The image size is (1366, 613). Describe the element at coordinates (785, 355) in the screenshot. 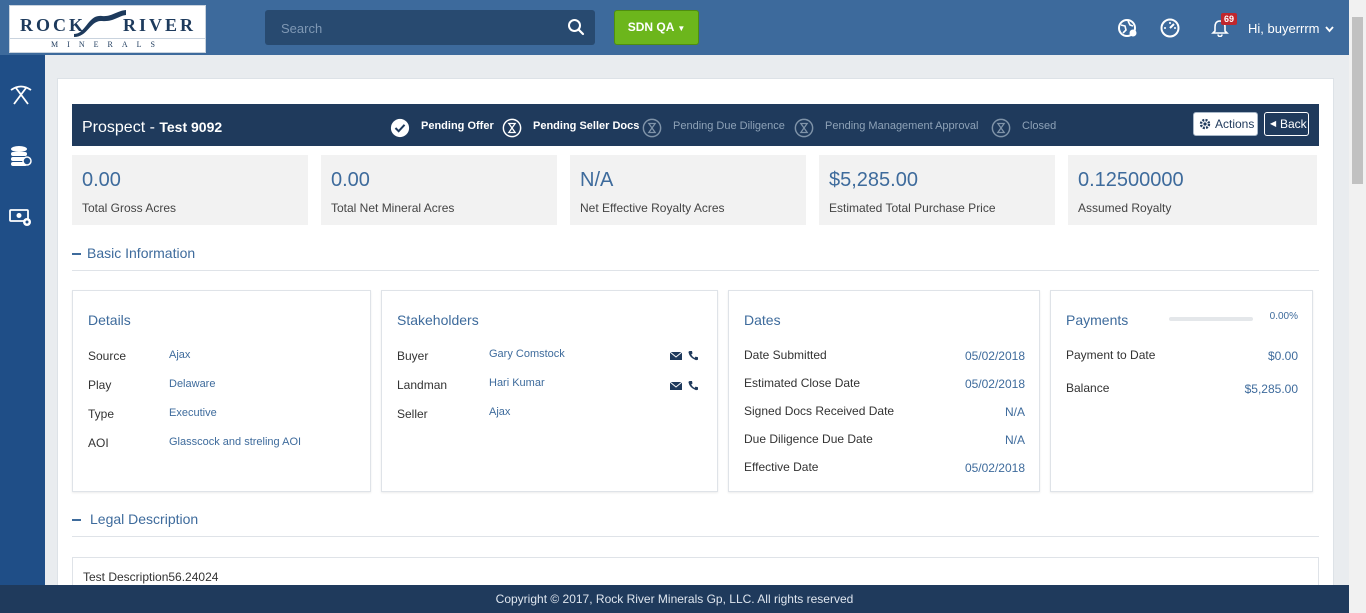

I see `date-label: Date Submitted` at that location.